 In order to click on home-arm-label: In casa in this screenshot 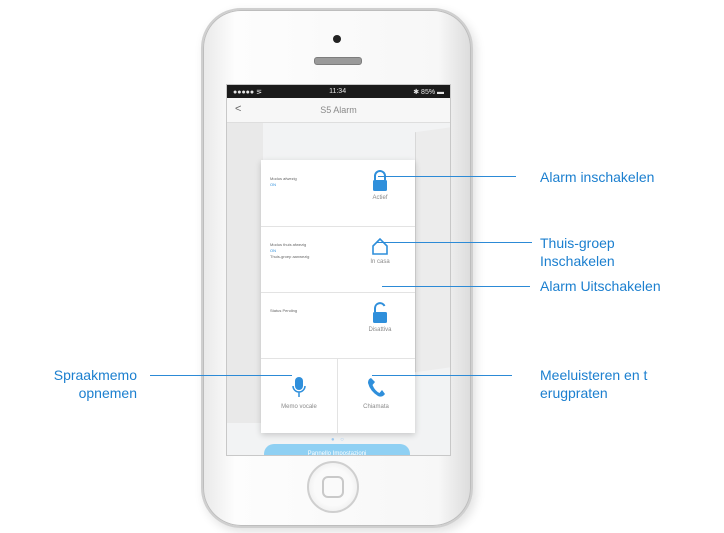, I will do `click(380, 262)`.